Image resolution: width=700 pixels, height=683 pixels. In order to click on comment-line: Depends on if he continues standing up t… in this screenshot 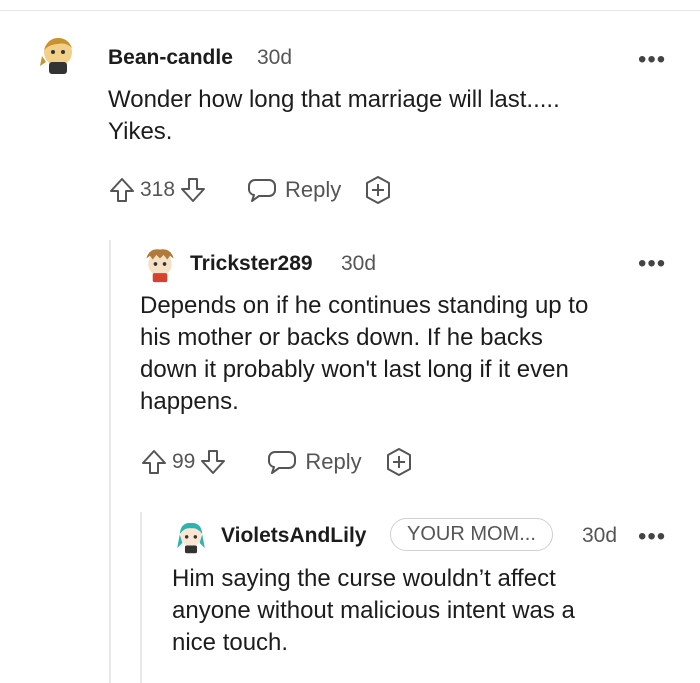, I will do `click(364, 305)`.